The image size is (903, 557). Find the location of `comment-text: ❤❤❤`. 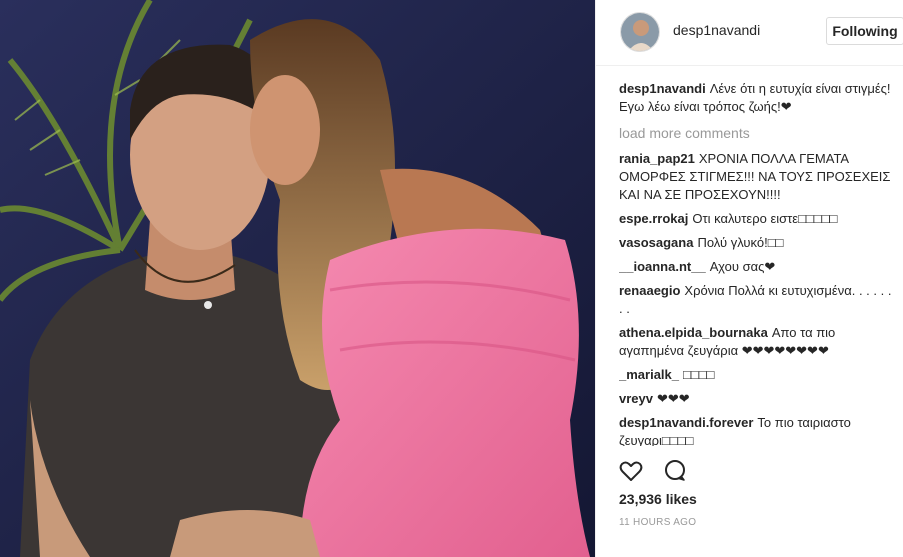

comment-text: ❤❤❤ is located at coordinates (673, 398).